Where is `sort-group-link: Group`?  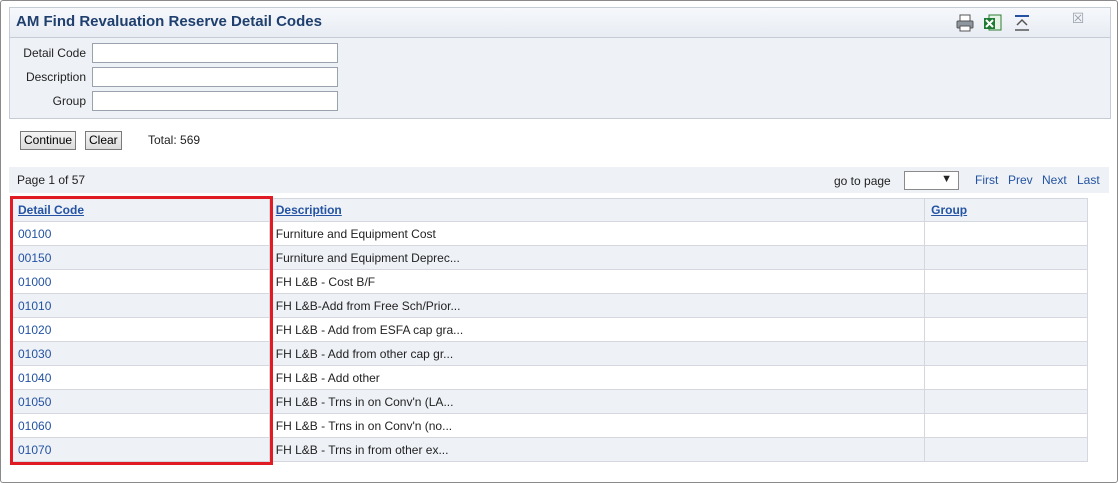
sort-group-link: Group is located at coordinates (949, 210).